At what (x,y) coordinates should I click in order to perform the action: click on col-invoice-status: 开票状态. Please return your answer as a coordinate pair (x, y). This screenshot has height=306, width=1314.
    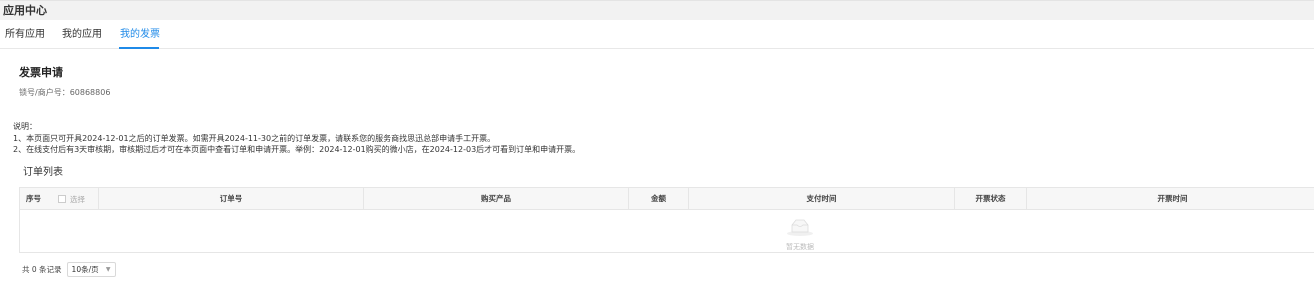
    Looking at the image, I should click on (991, 199).